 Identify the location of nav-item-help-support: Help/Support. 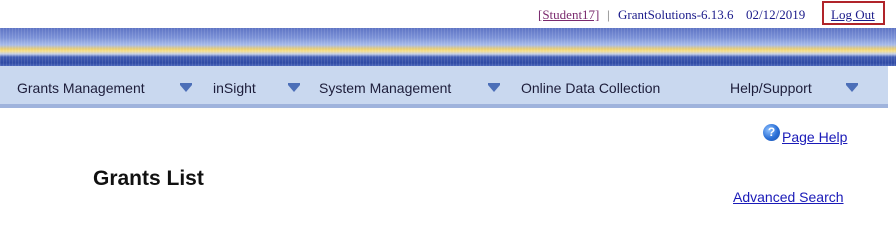
(790, 87).